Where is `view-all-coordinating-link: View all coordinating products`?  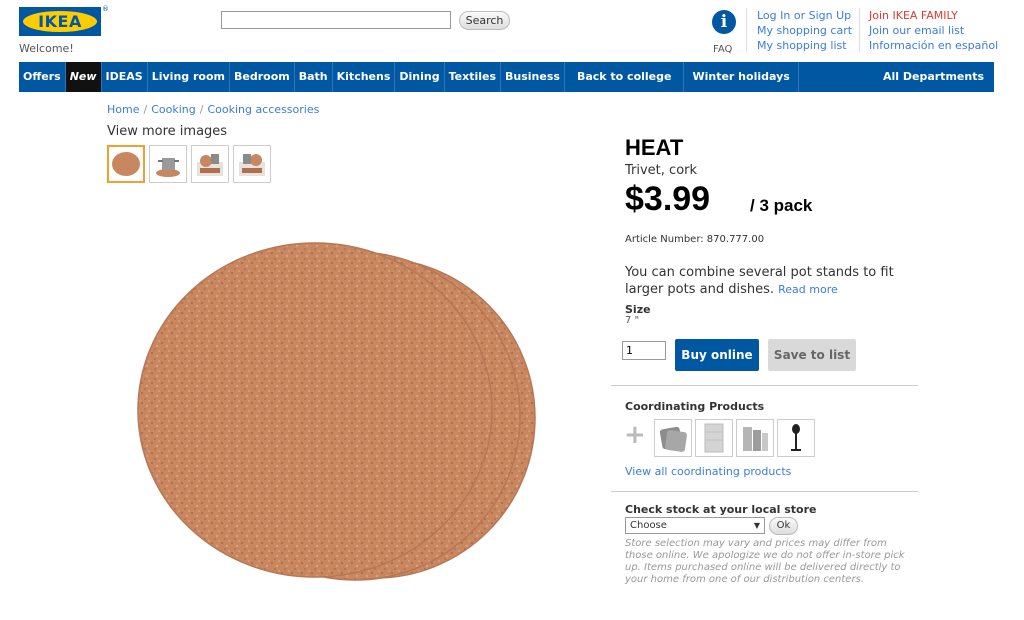 view-all-coordinating-link: View all coordinating products is located at coordinates (708, 471).